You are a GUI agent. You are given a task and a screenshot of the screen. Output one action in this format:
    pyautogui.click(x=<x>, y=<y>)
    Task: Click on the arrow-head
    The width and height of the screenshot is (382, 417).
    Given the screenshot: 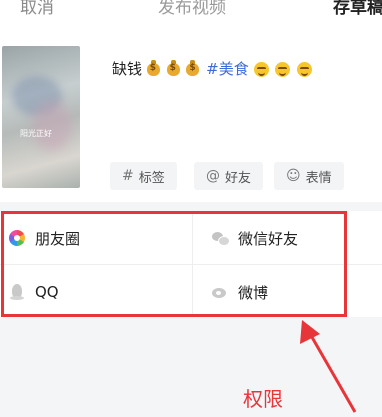 What is the action you would take?
    pyautogui.click(x=310, y=332)
    